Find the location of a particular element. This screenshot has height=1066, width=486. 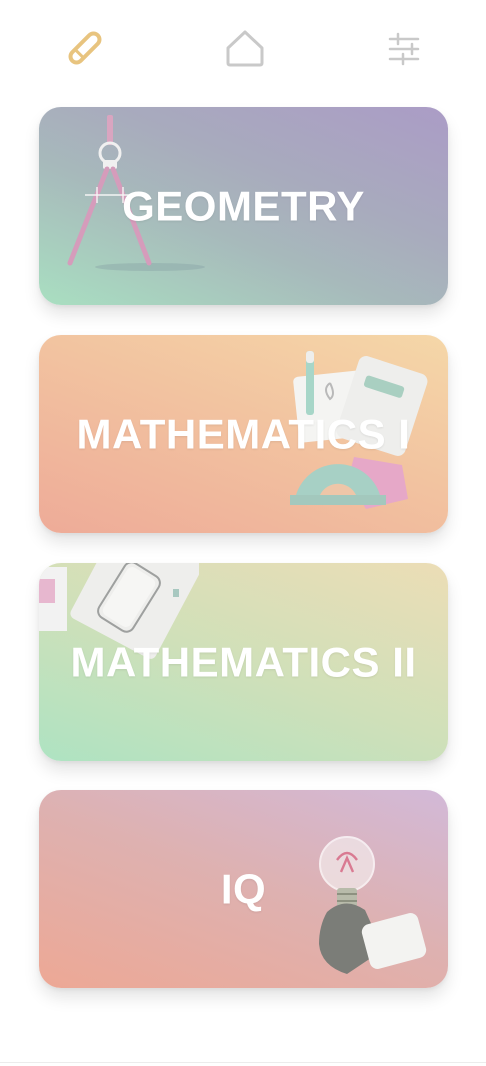

card-title: MATHEMATICS II is located at coordinates (243, 662).